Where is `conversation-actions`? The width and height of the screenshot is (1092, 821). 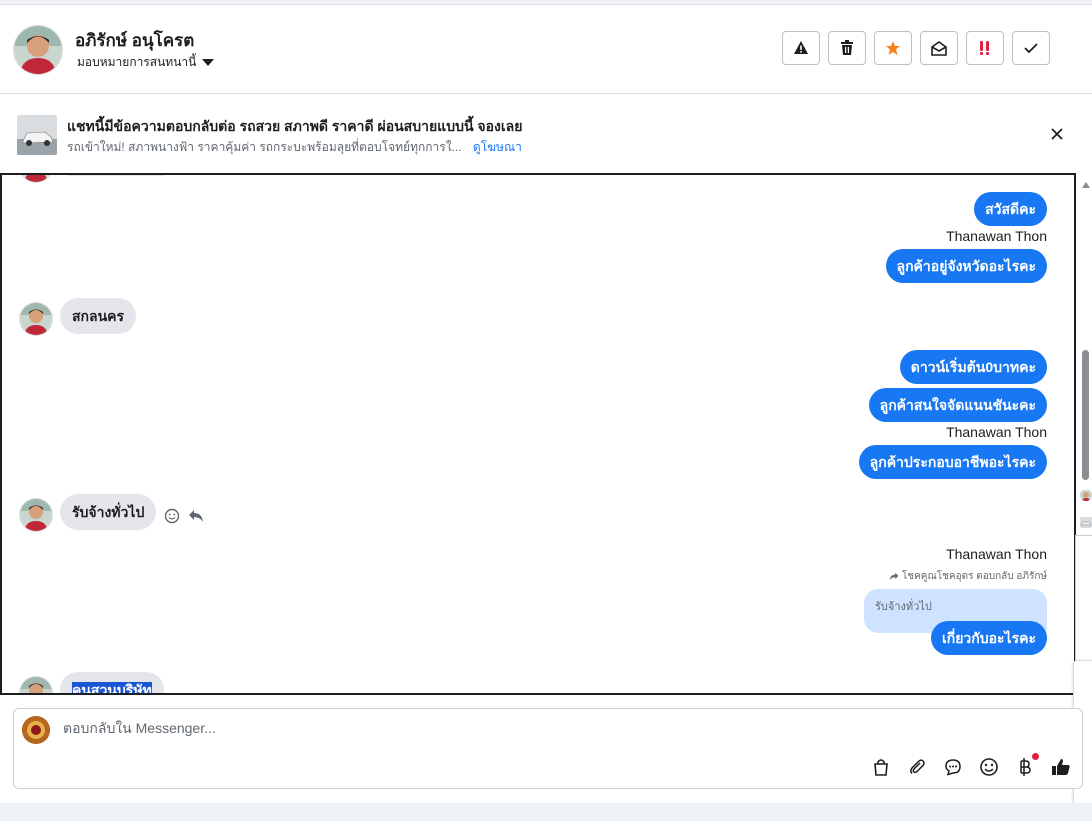 conversation-actions is located at coordinates (916, 48).